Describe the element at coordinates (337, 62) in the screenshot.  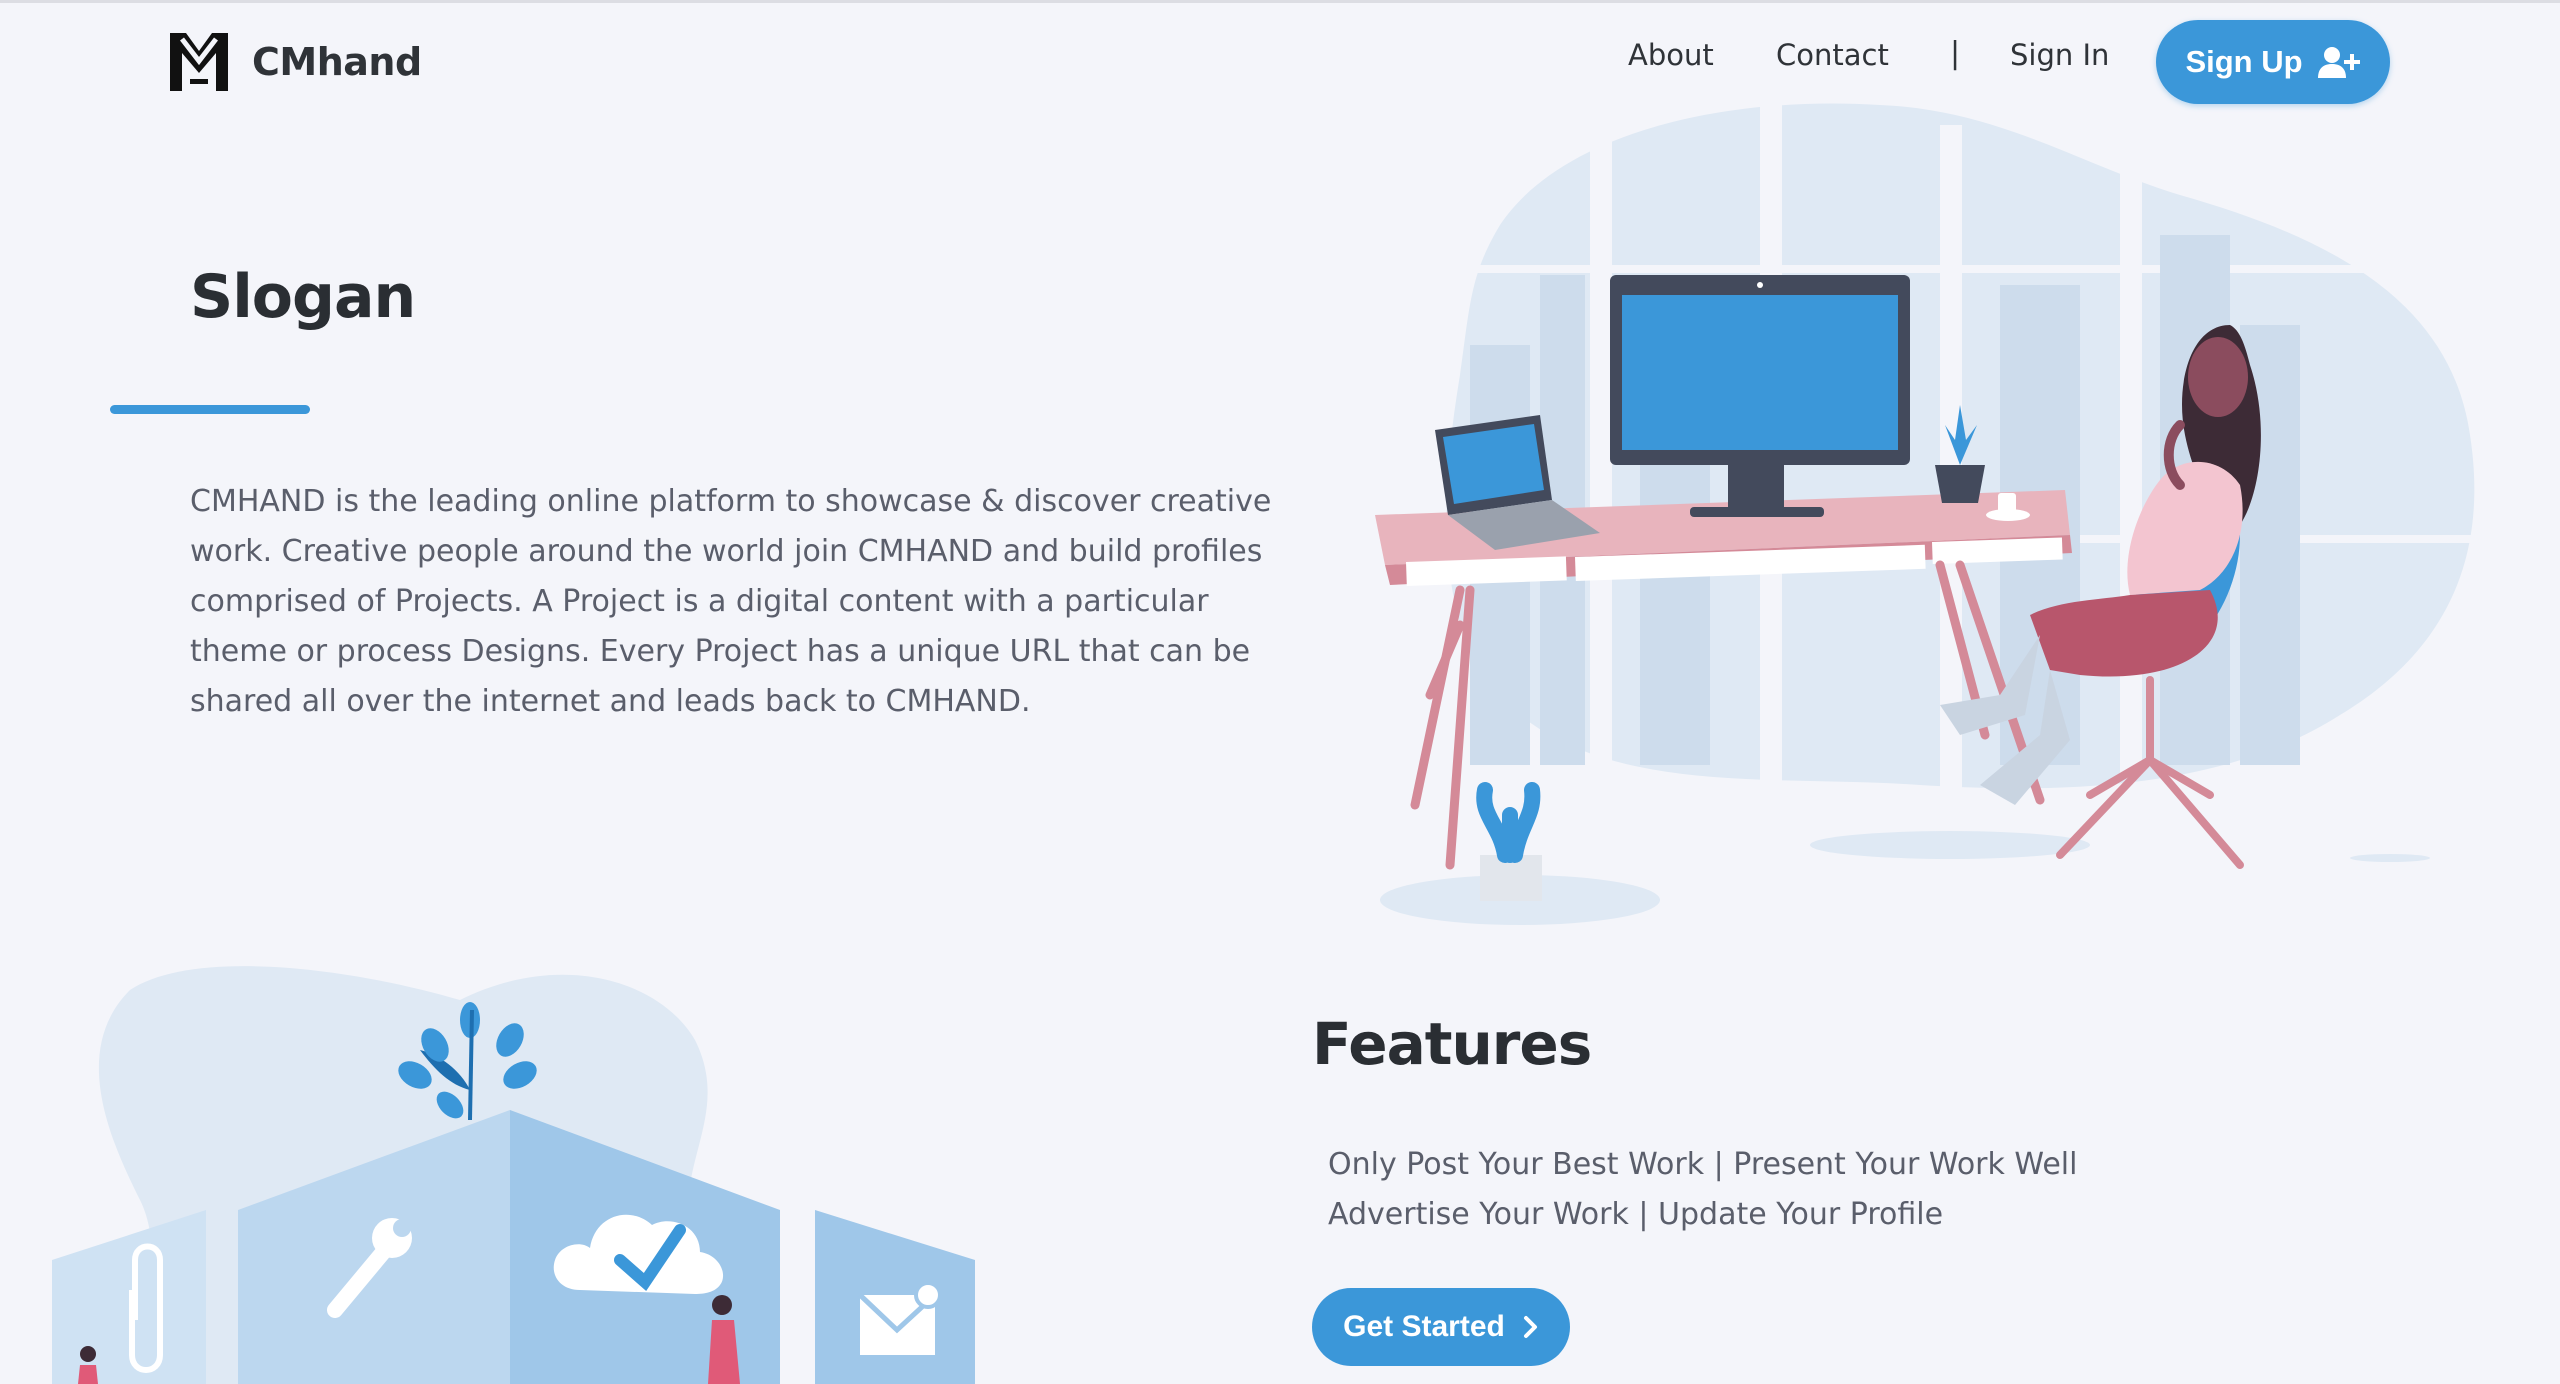
I see `brand-name: CMhand` at that location.